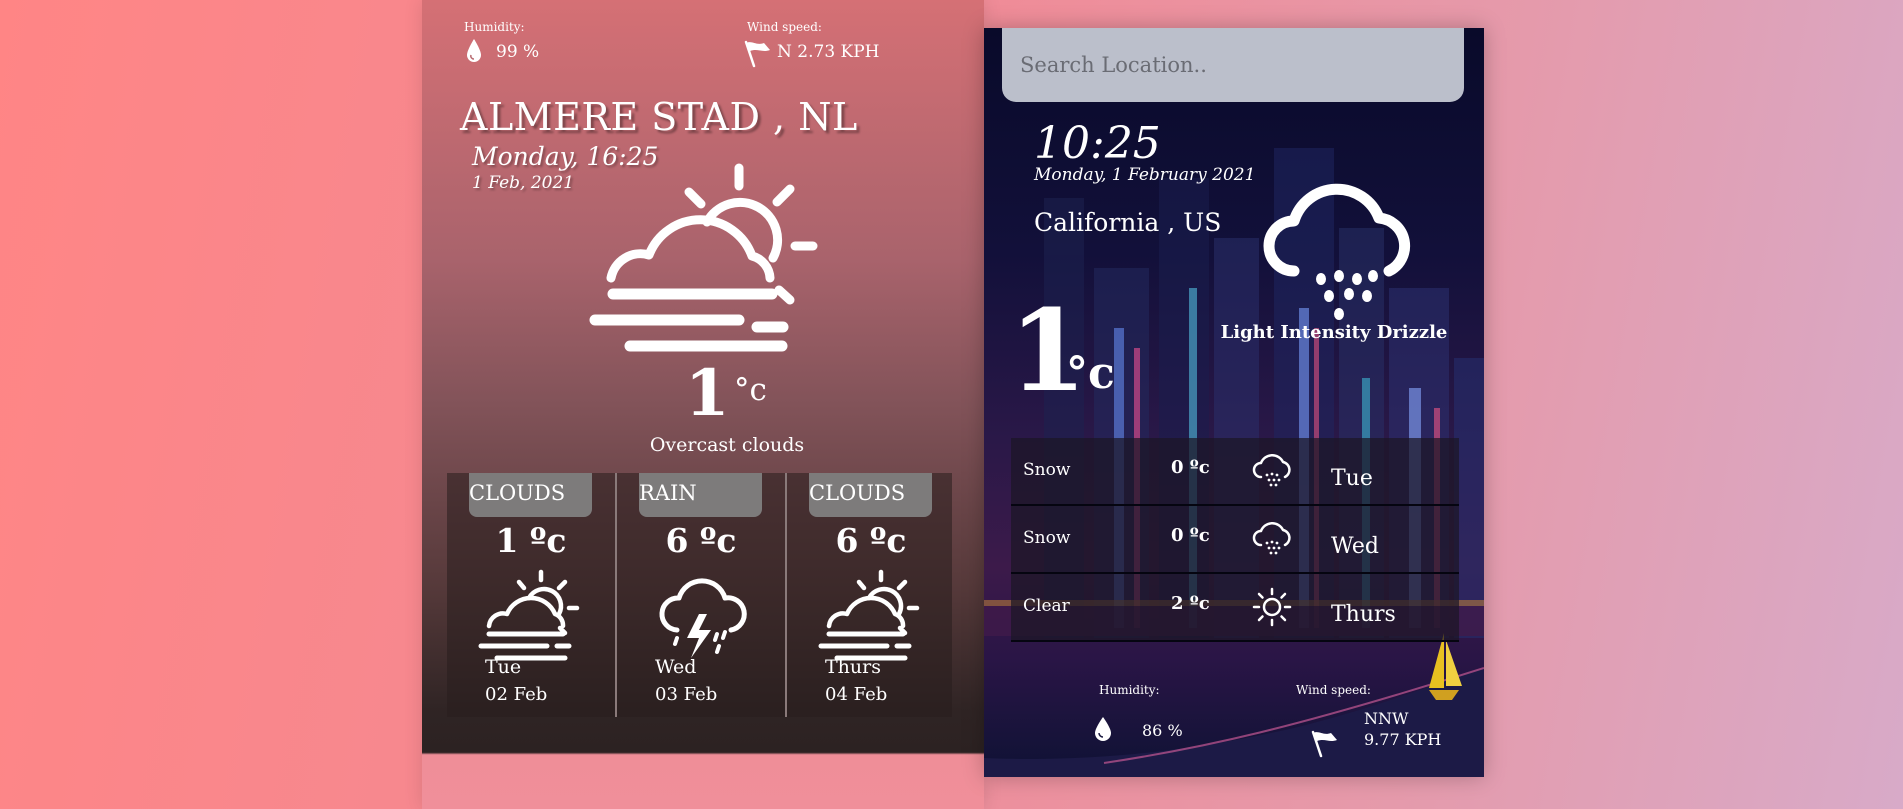  I want to click on current-time: 10:25, so click(1097, 143).